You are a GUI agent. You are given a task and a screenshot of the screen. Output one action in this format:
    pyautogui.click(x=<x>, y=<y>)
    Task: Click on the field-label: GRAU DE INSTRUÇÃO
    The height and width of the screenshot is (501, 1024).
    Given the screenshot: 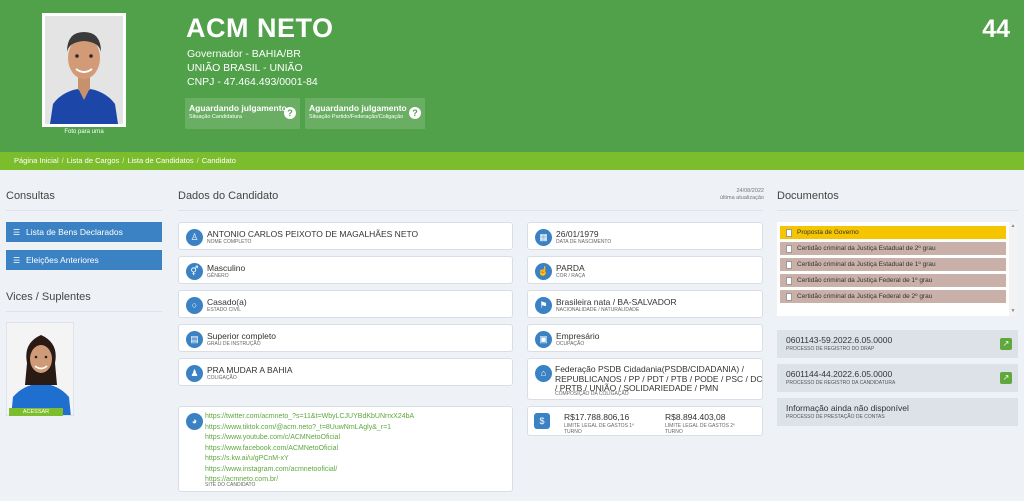 What is the action you would take?
    pyautogui.click(x=234, y=344)
    